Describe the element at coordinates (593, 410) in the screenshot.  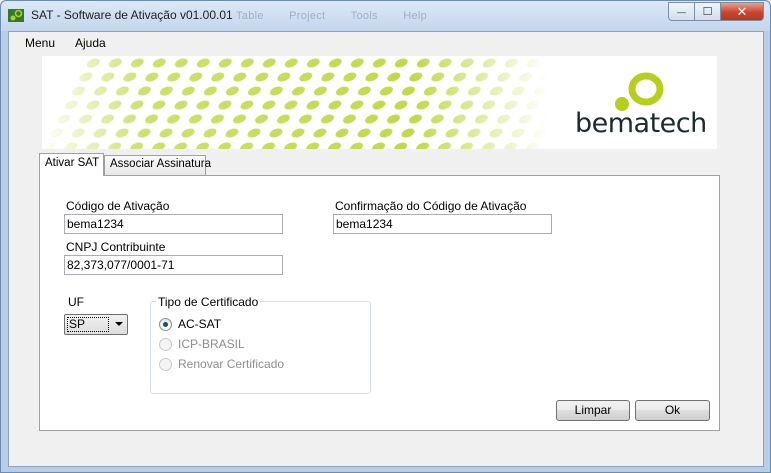
I see `limpar-button: Limpar` at that location.